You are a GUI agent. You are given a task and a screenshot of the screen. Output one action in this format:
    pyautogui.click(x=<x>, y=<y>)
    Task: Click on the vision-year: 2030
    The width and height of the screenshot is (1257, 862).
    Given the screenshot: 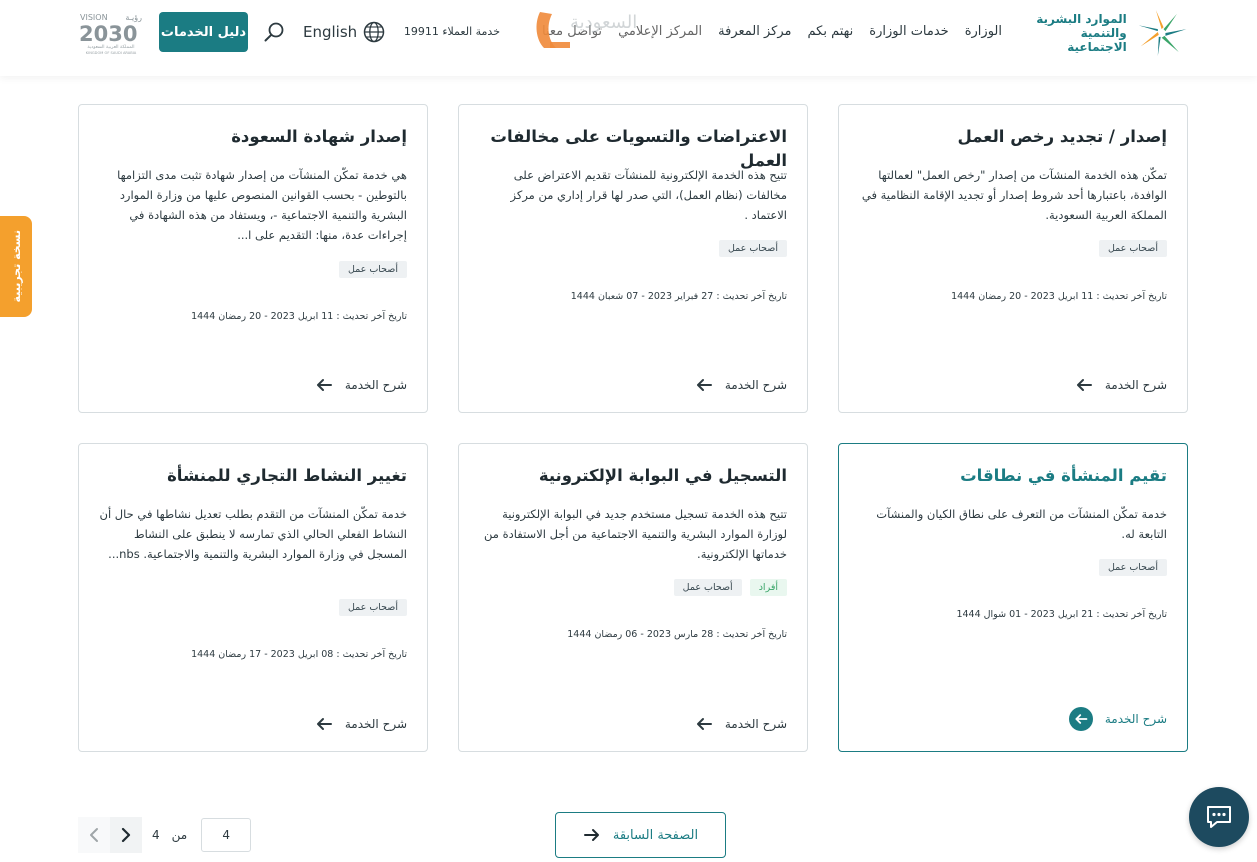 What is the action you would take?
    pyautogui.click(x=108, y=34)
    